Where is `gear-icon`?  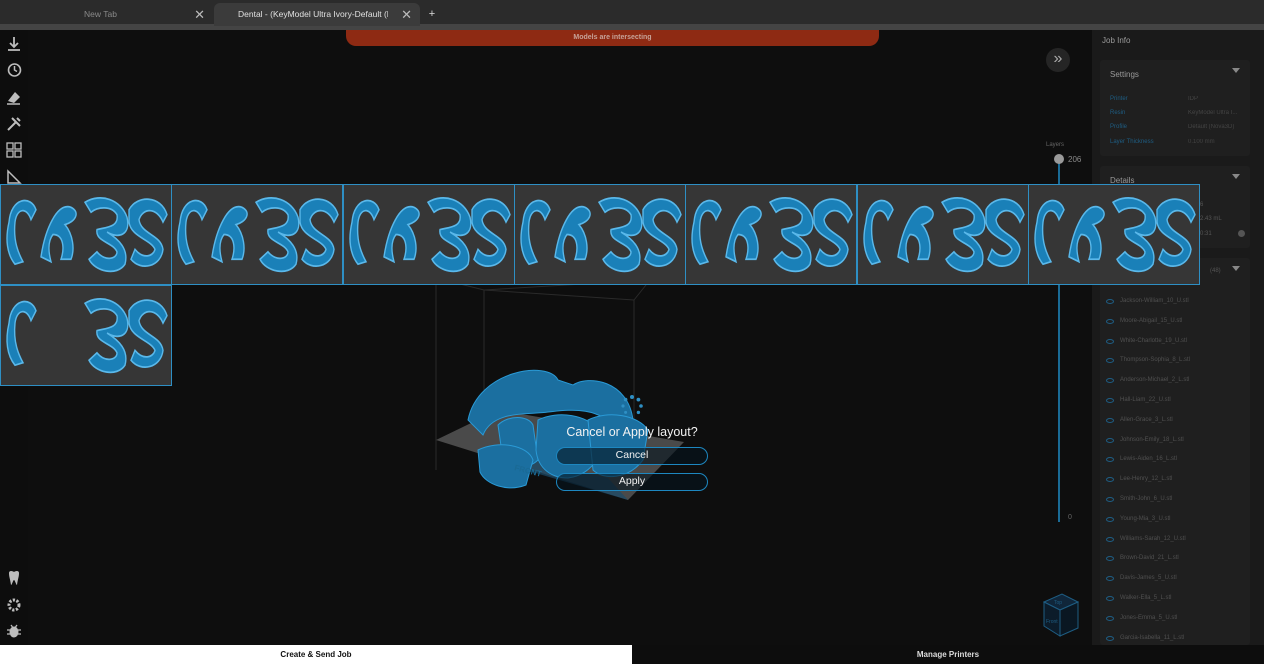
gear-icon is located at coordinates (14, 605).